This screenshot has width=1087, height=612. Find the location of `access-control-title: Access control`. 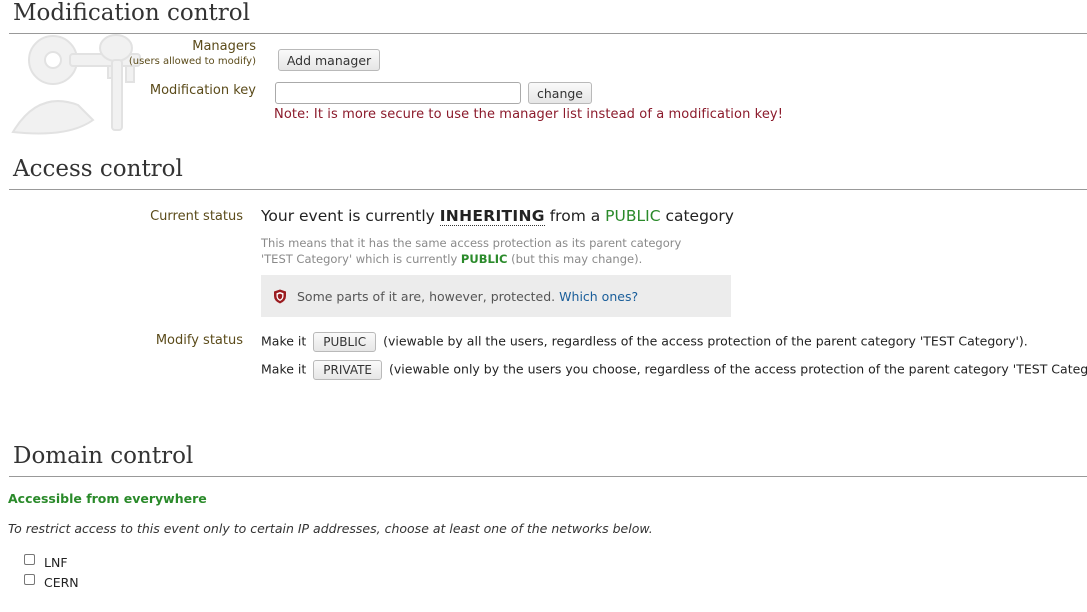

access-control-title: Access control is located at coordinates (98, 169).